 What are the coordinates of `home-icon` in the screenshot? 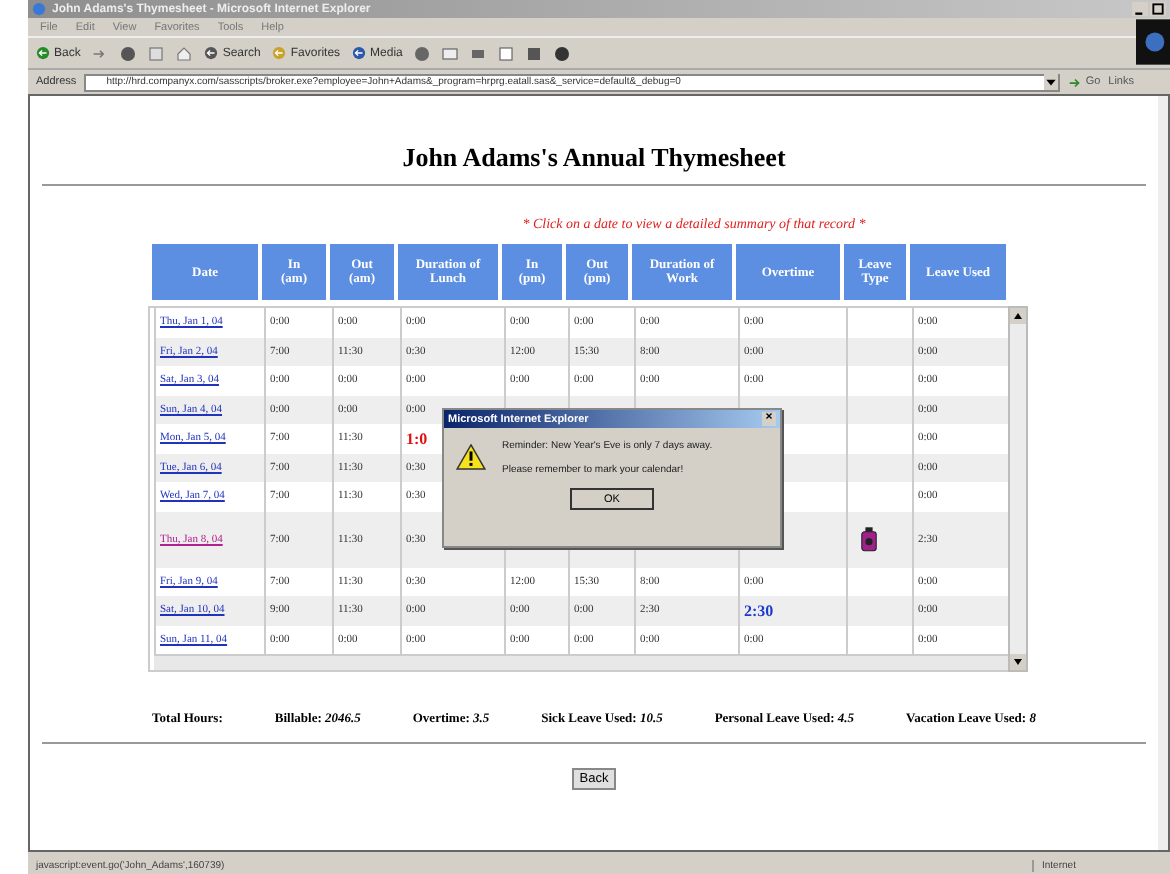 It's located at (184, 53).